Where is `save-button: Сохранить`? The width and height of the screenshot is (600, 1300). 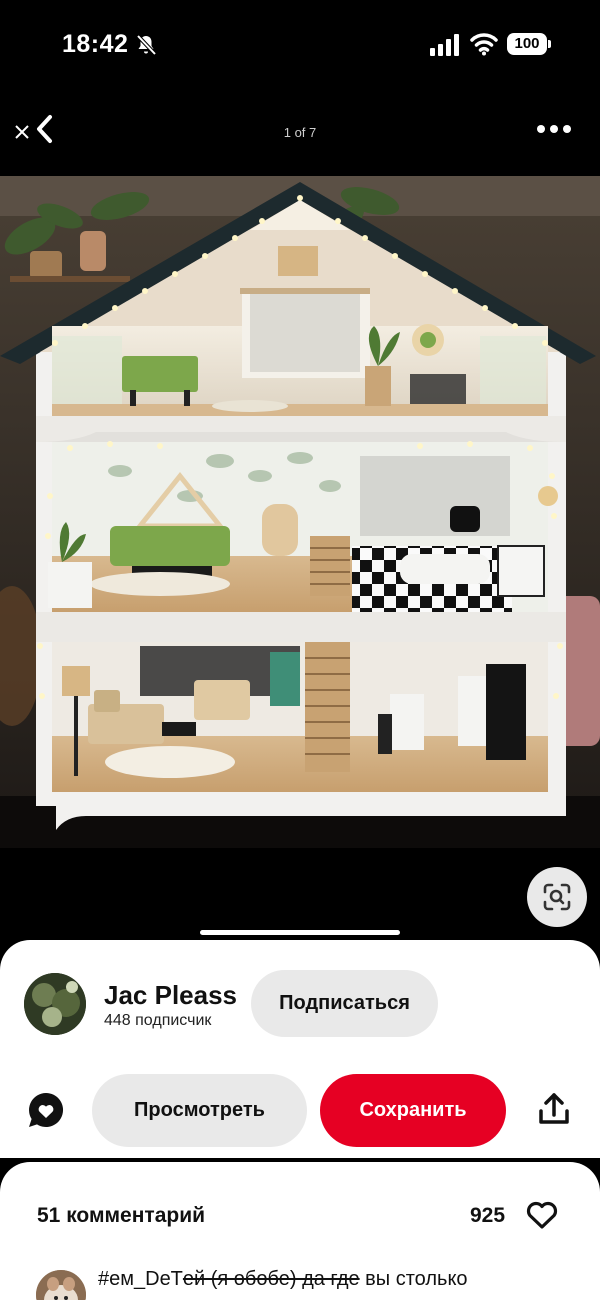
save-button: Сохранить is located at coordinates (413, 1110).